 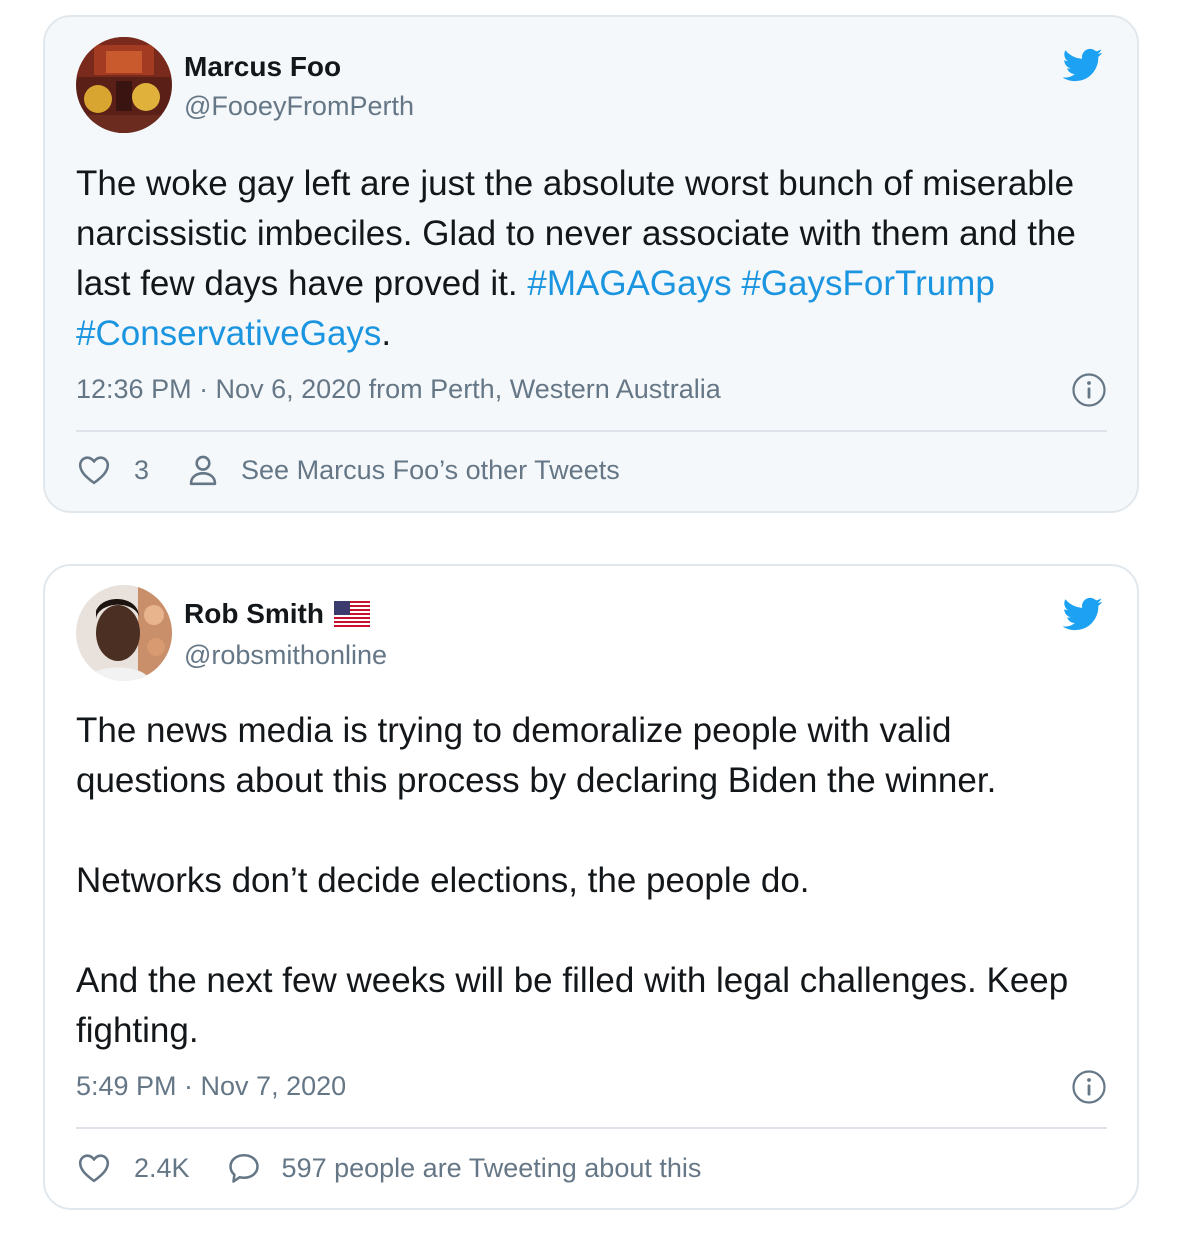 I want to click on author-name: Marcus Foo, so click(x=262, y=67).